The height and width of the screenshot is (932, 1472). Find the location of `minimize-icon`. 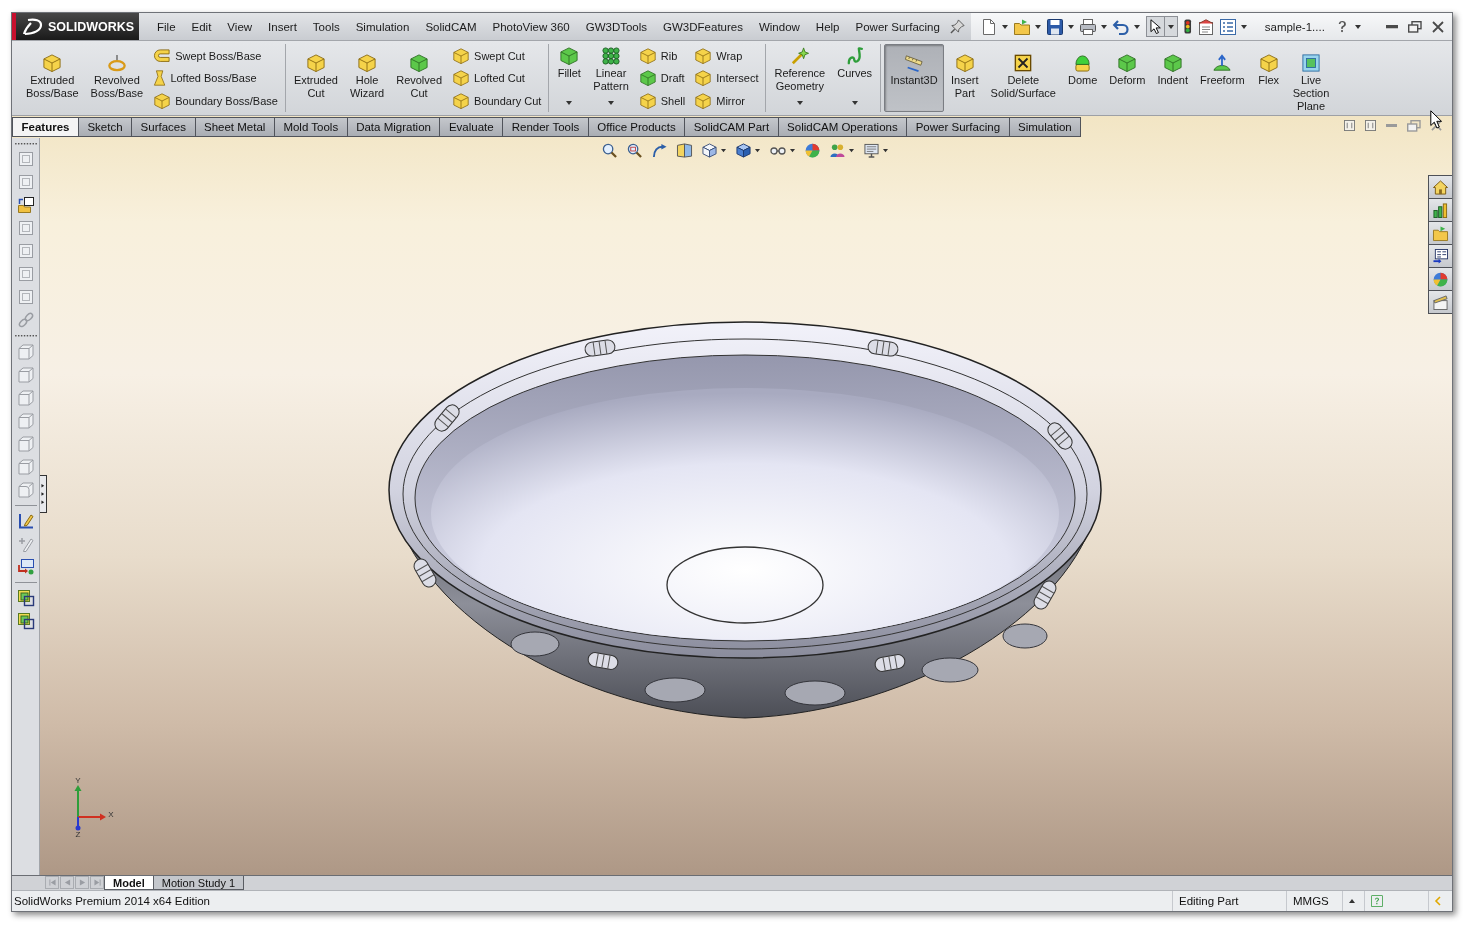

minimize-icon is located at coordinates (1392, 26).